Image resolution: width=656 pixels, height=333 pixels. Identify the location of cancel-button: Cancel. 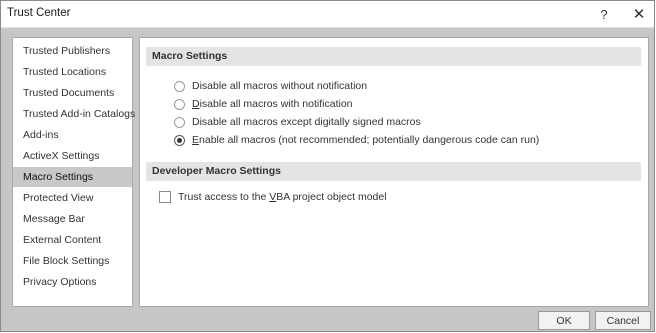
(623, 320).